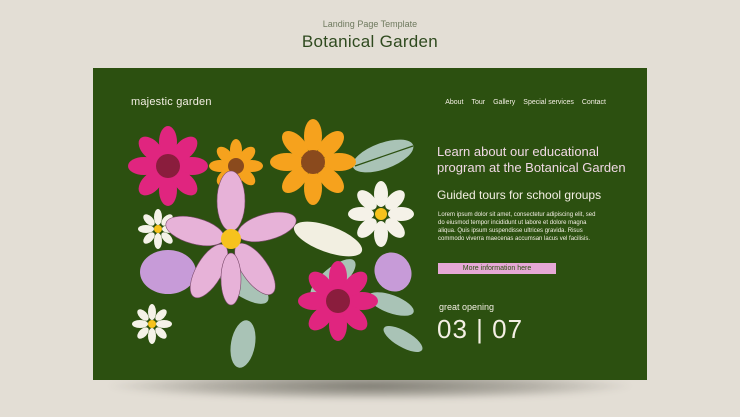  I want to click on orange-daisy-icon, so click(313, 162).